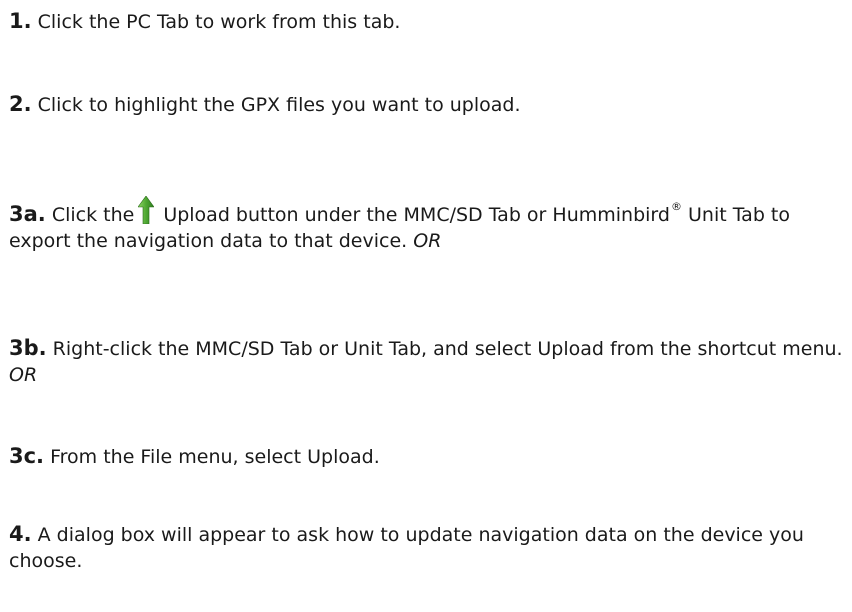  What do you see at coordinates (20, 534) in the screenshot?
I see `step-number: 4.` at bounding box center [20, 534].